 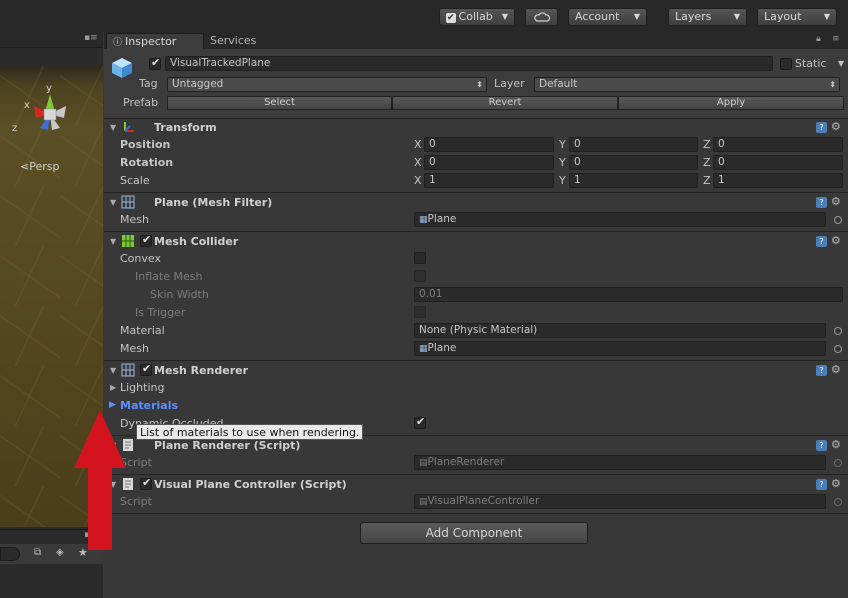 What do you see at coordinates (60, 552) in the screenshot?
I see `tag-icon: ◈` at bounding box center [60, 552].